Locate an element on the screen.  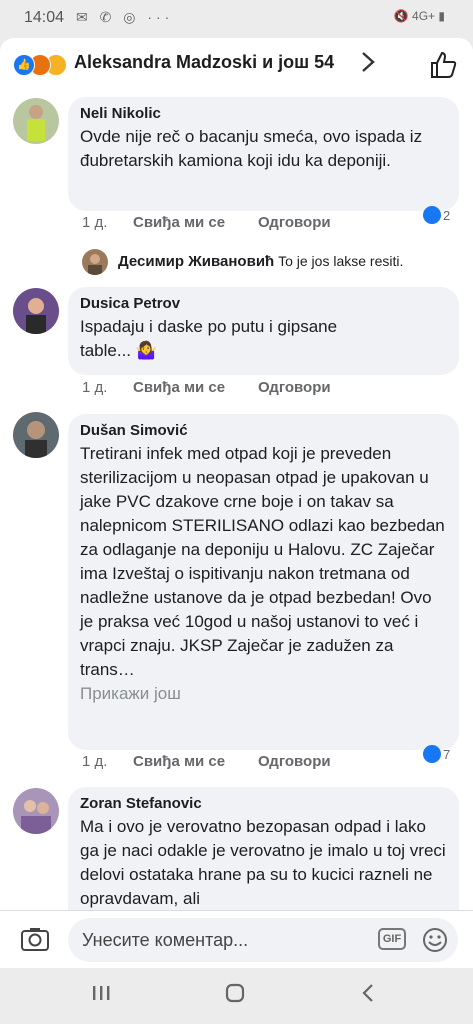
chevron-right-icon is located at coordinates (368, 65).